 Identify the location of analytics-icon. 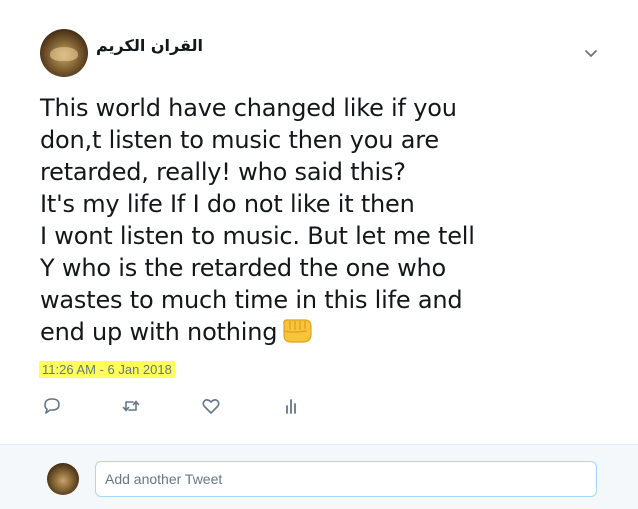
(291, 406).